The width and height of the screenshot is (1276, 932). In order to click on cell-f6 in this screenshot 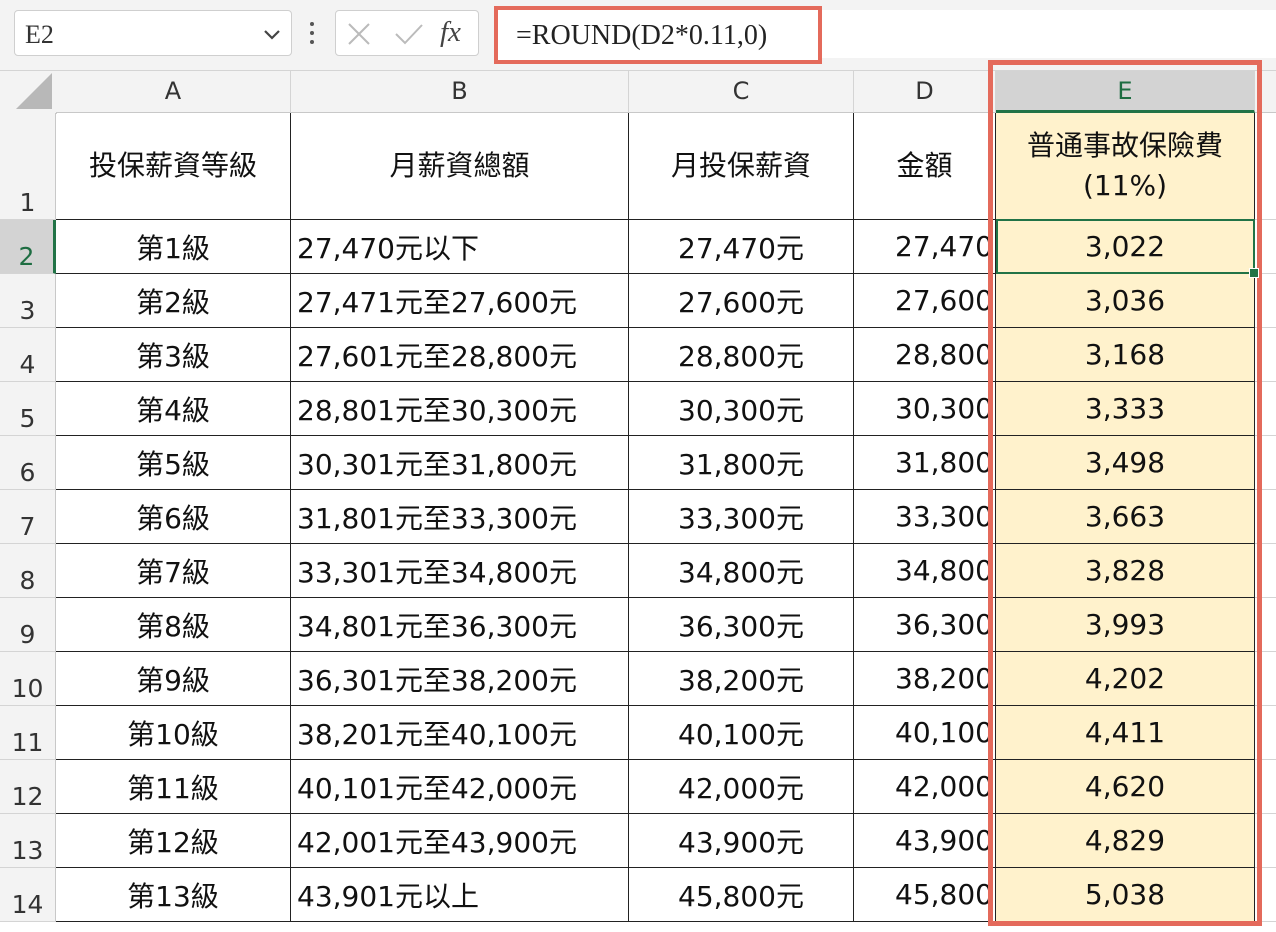, I will do `click(1265, 463)`.